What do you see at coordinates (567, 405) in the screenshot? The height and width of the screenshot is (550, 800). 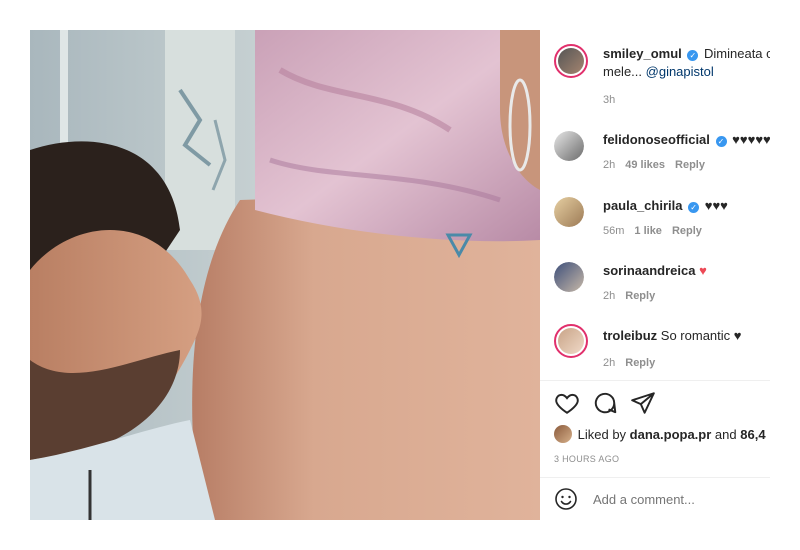 I see `heart-icon` at bounding box center [567, 405].